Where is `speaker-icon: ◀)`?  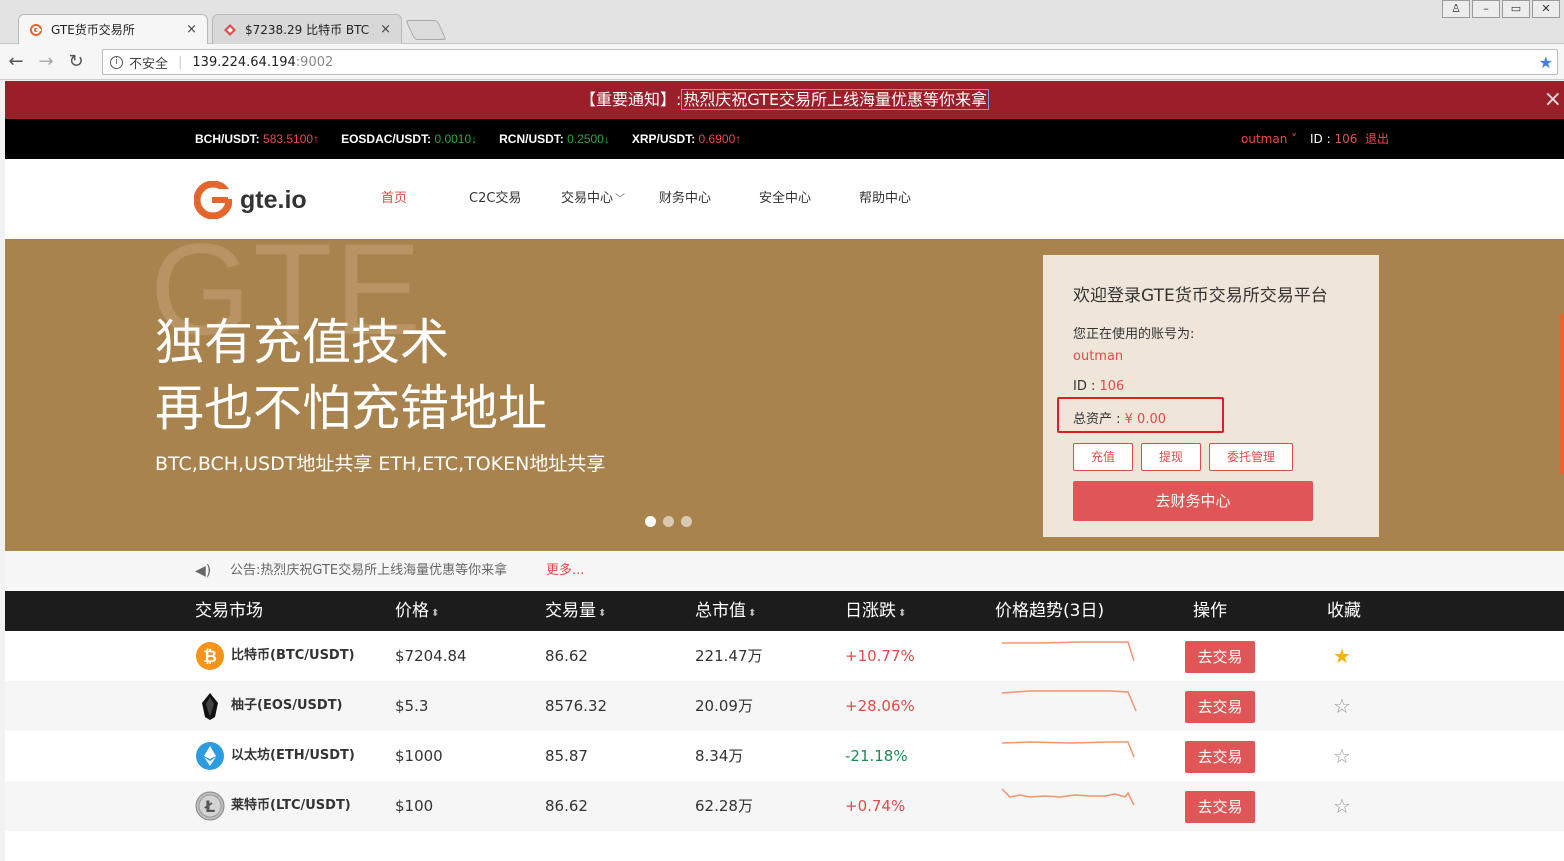 speaker-icon: ◀) is located at coordinates (203, 571).